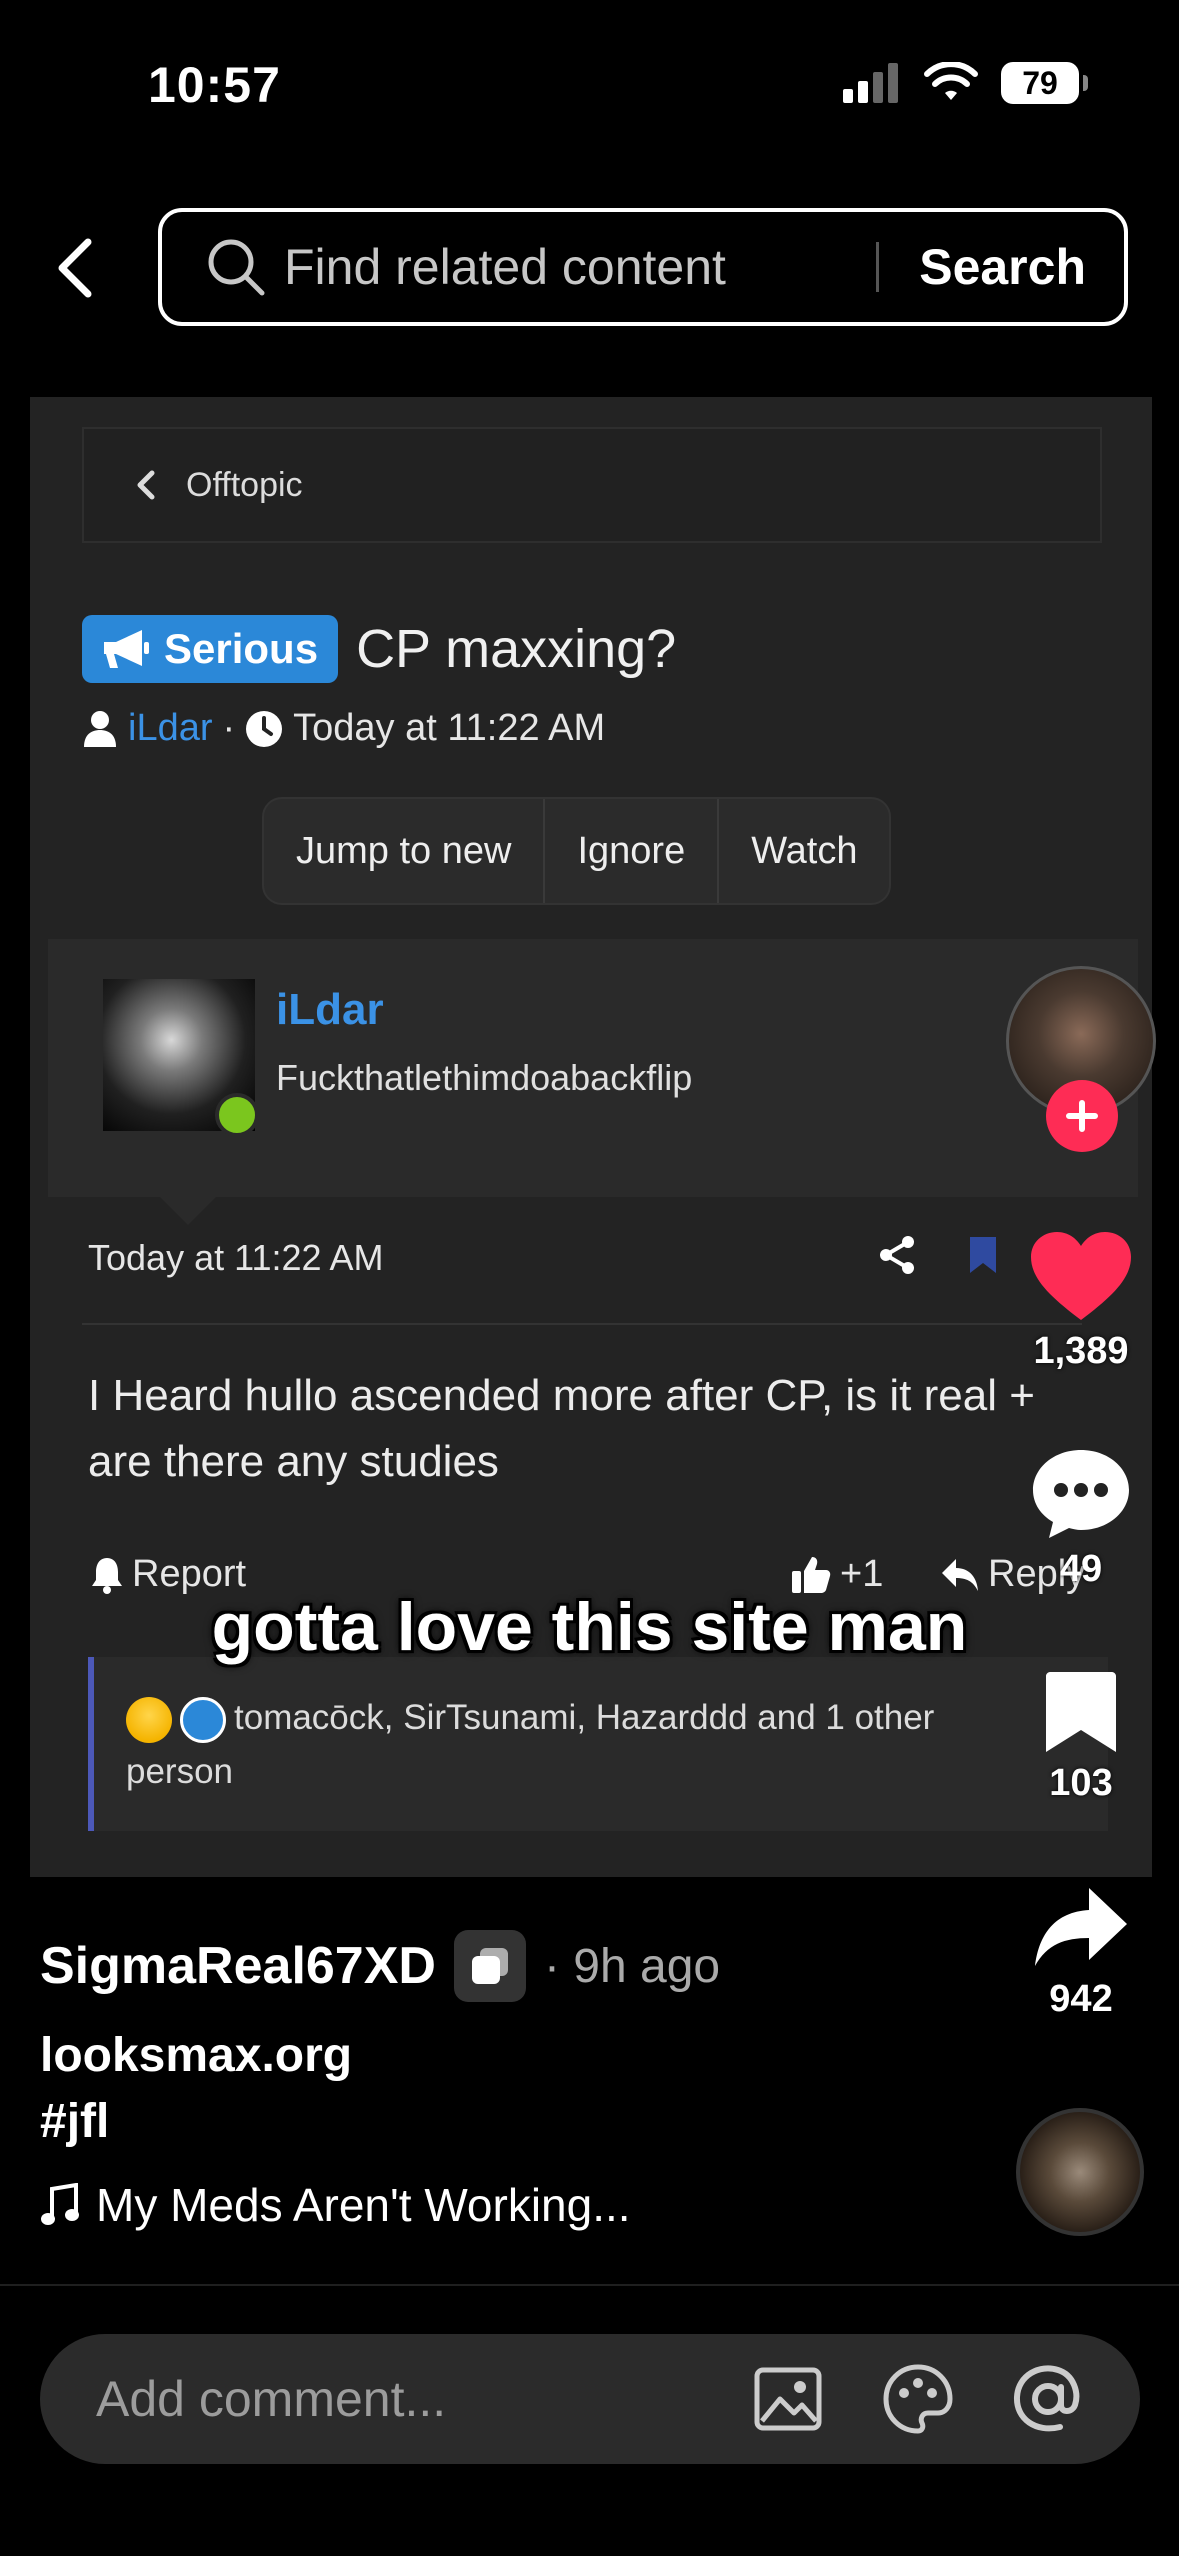 The image size is (1179, 2556). What do you see at coordinates (237, 1115) in the screenshot?
I see `online-indicator` at bounding box center [237, 1115].